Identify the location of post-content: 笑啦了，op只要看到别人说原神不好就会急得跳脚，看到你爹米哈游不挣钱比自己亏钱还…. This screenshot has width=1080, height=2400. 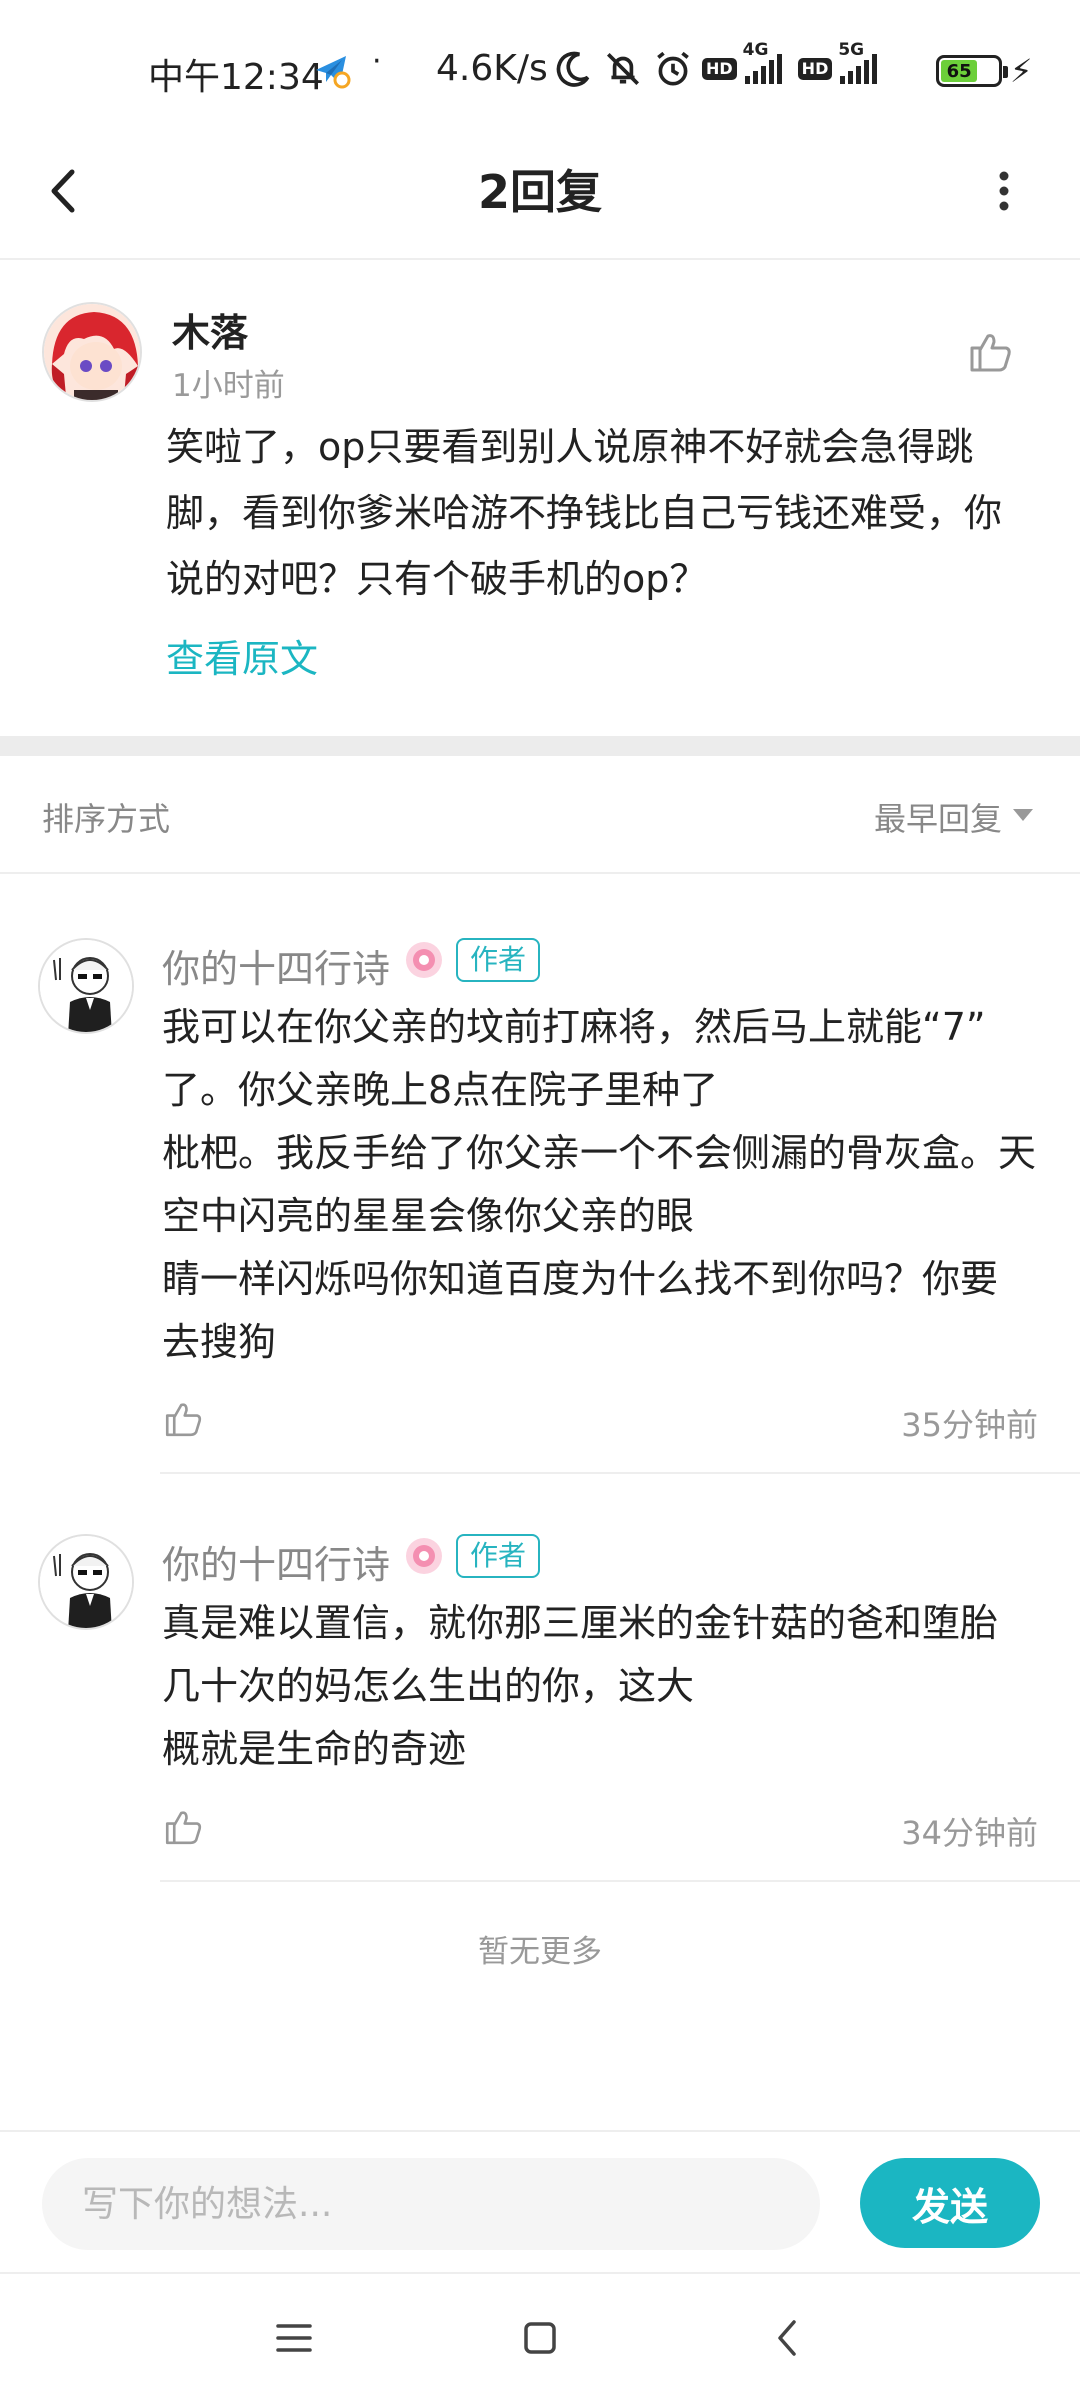
(584, 513).